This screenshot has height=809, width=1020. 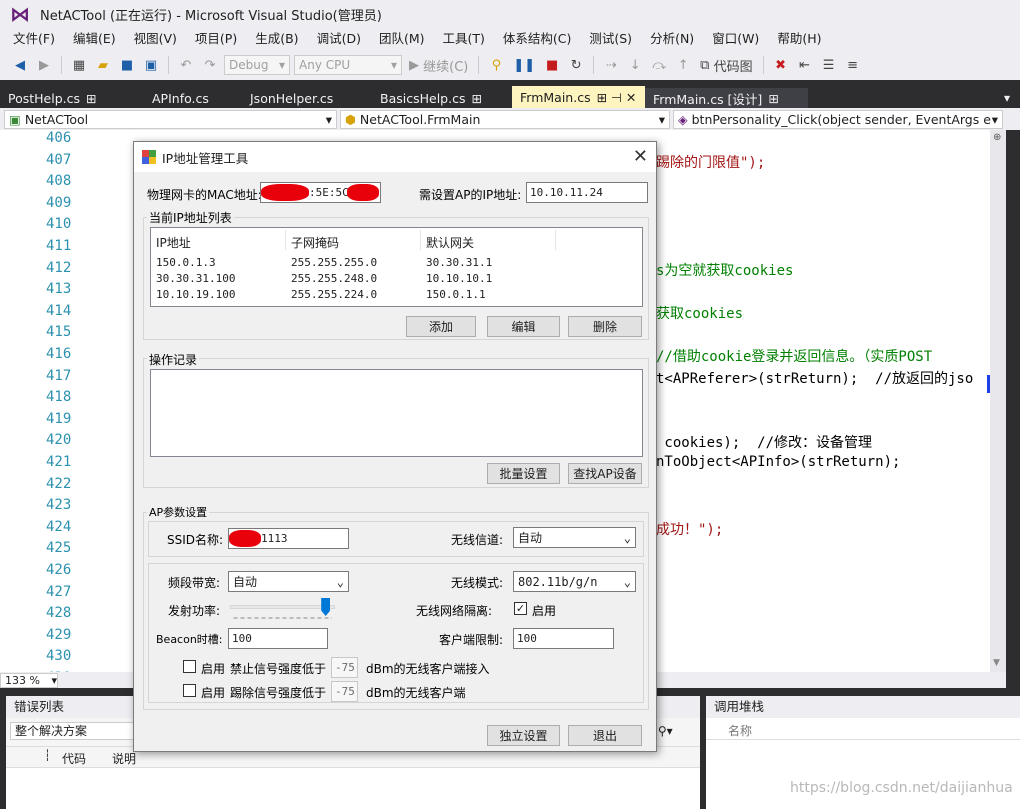 I want to click on beacon-field: 100, so click(x=278, y=638).